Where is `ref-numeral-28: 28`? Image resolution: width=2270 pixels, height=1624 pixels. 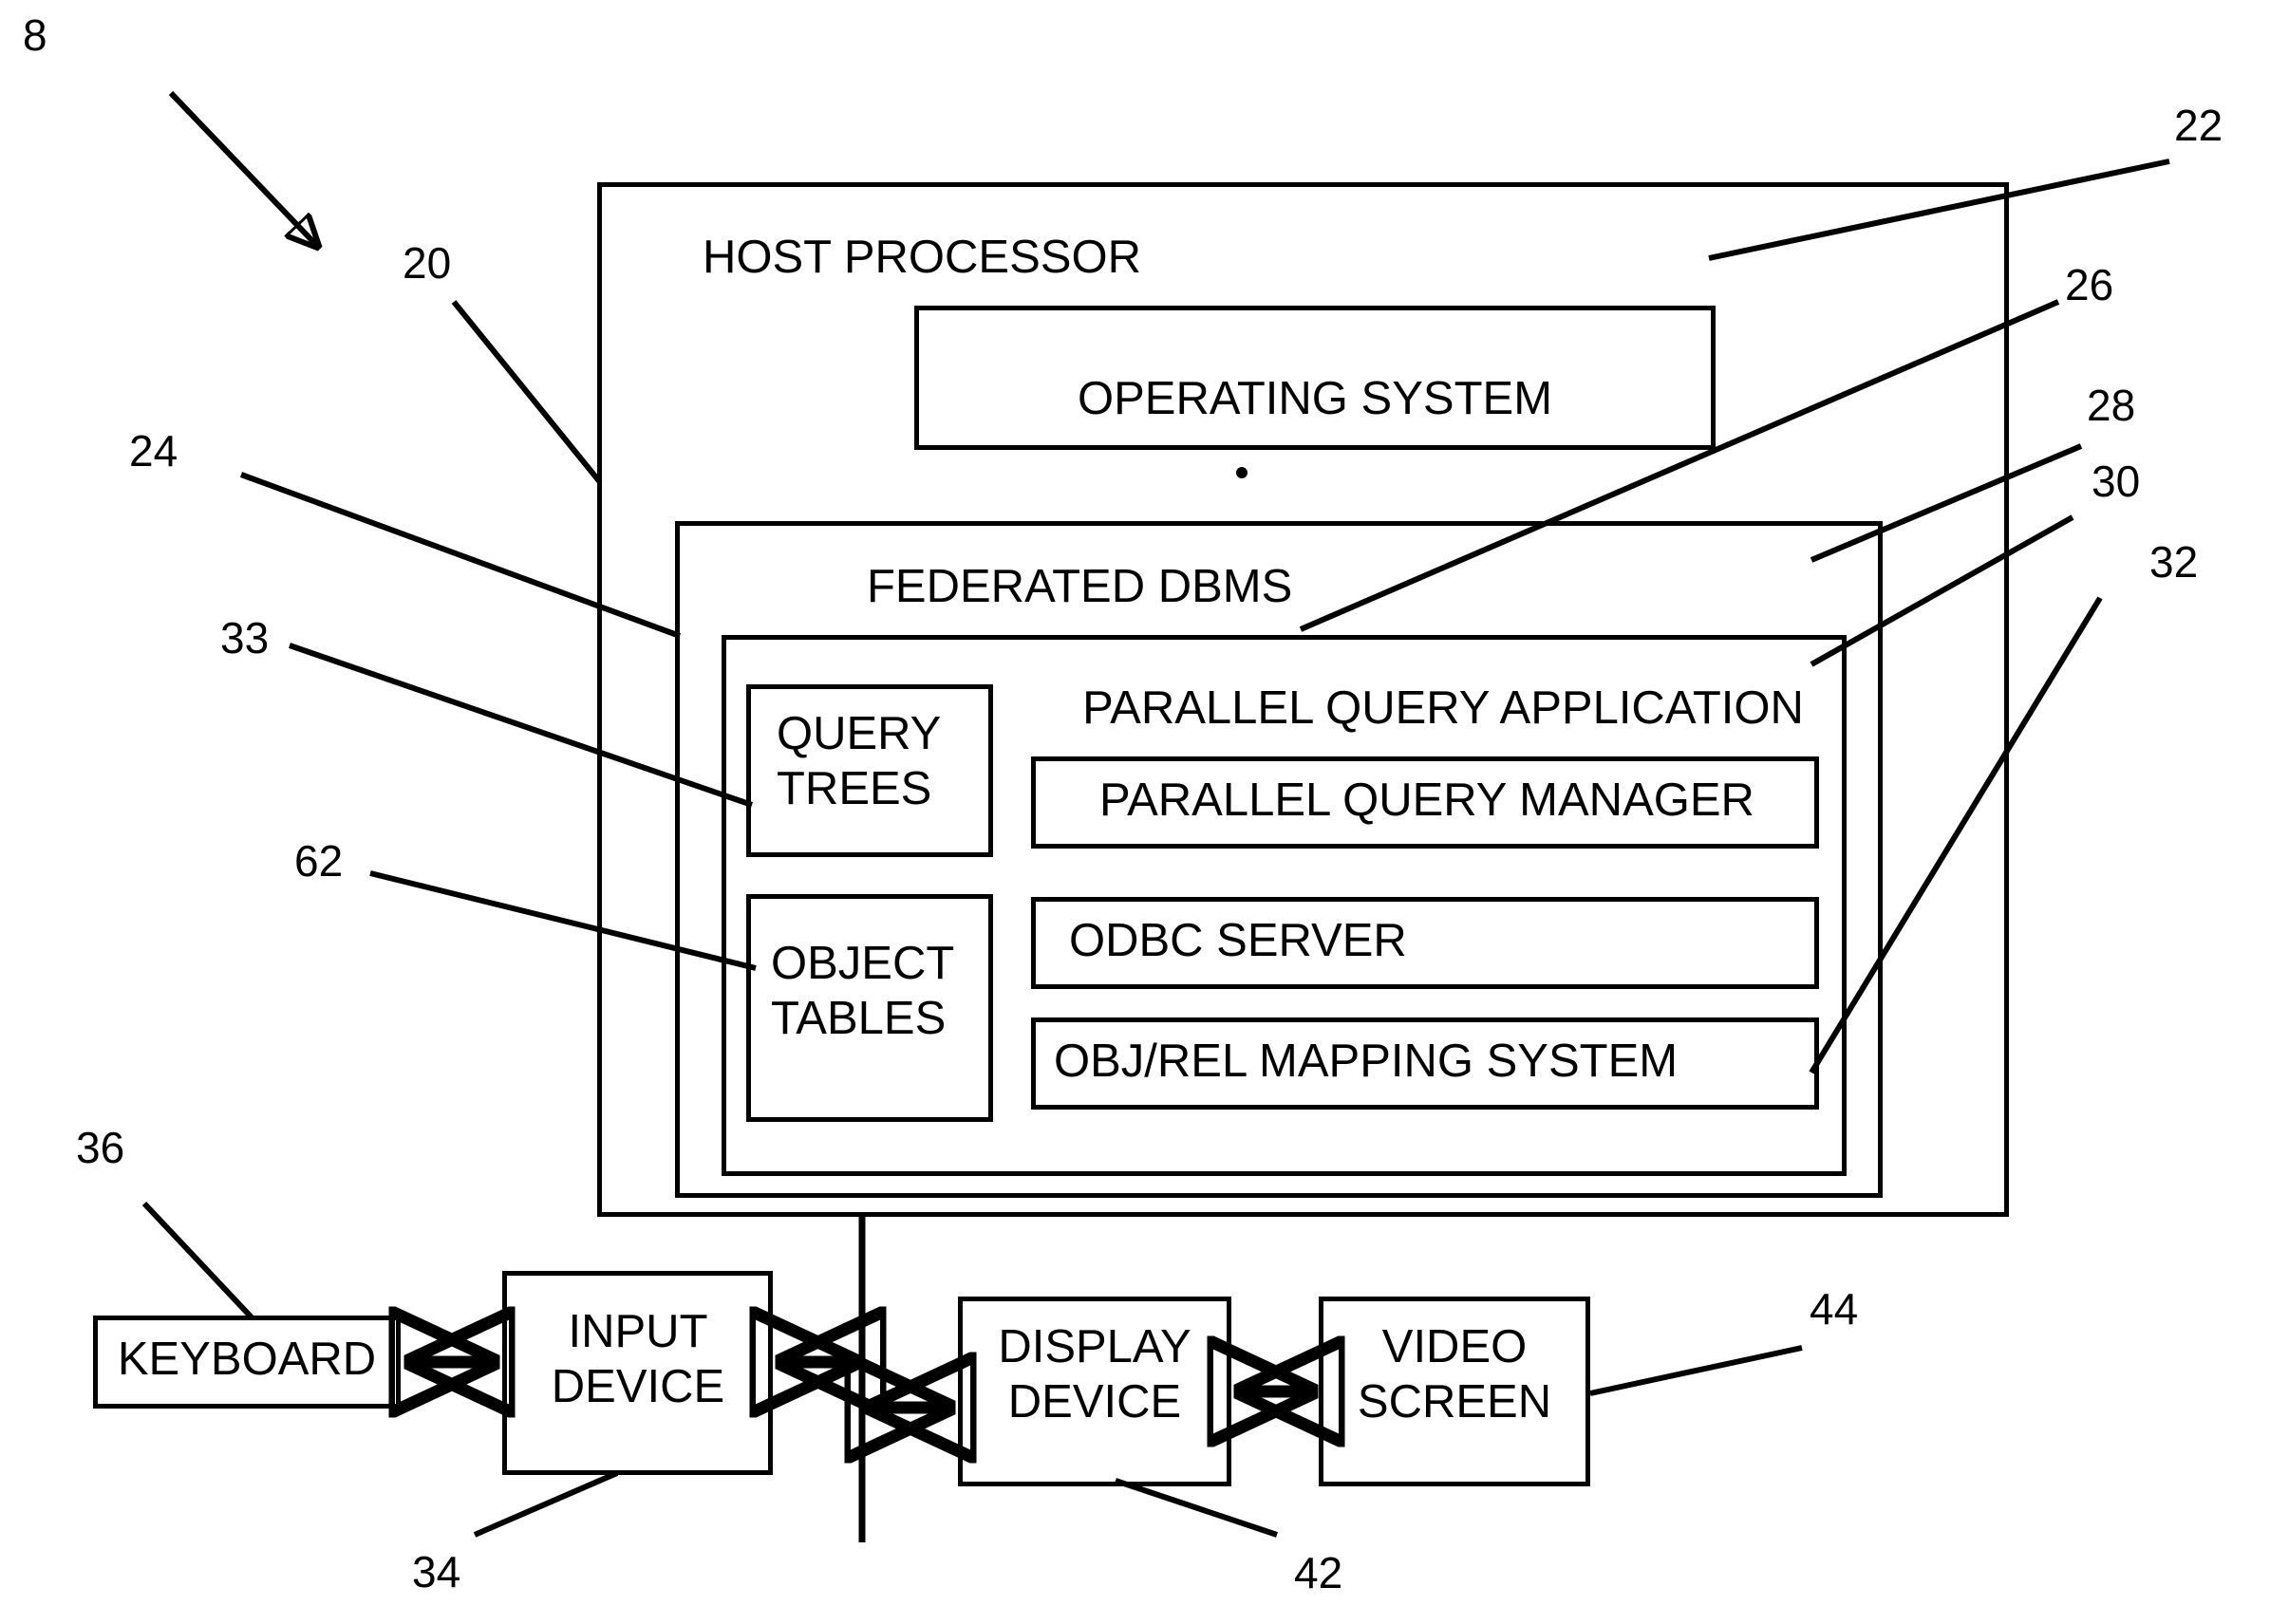 ref-numeral-28: 28 is located at coordinates (2111, 405).